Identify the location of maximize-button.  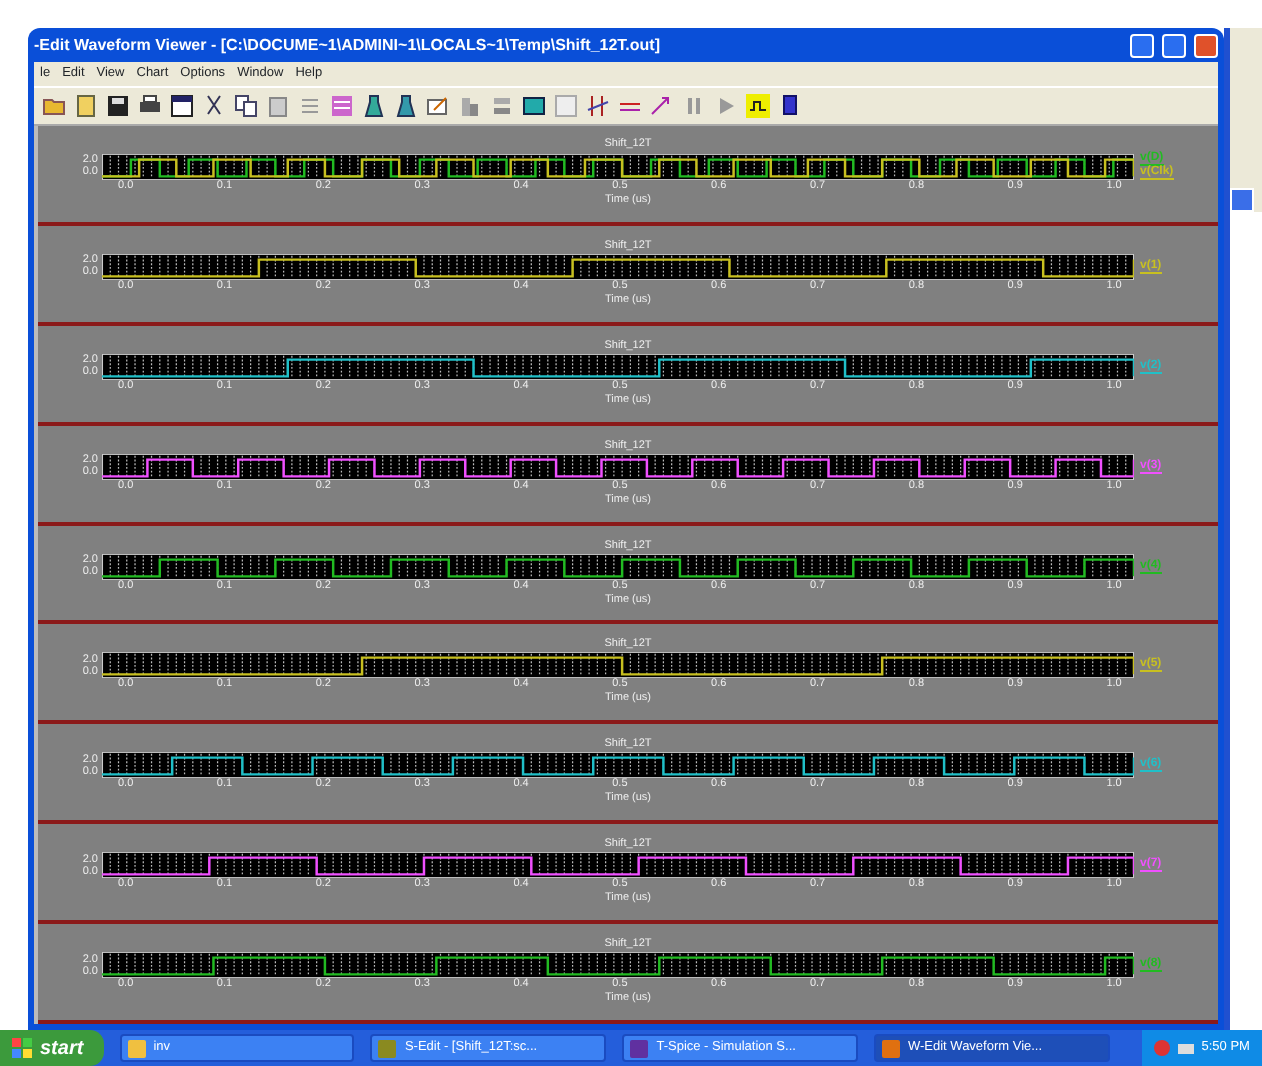
(1174, 45).